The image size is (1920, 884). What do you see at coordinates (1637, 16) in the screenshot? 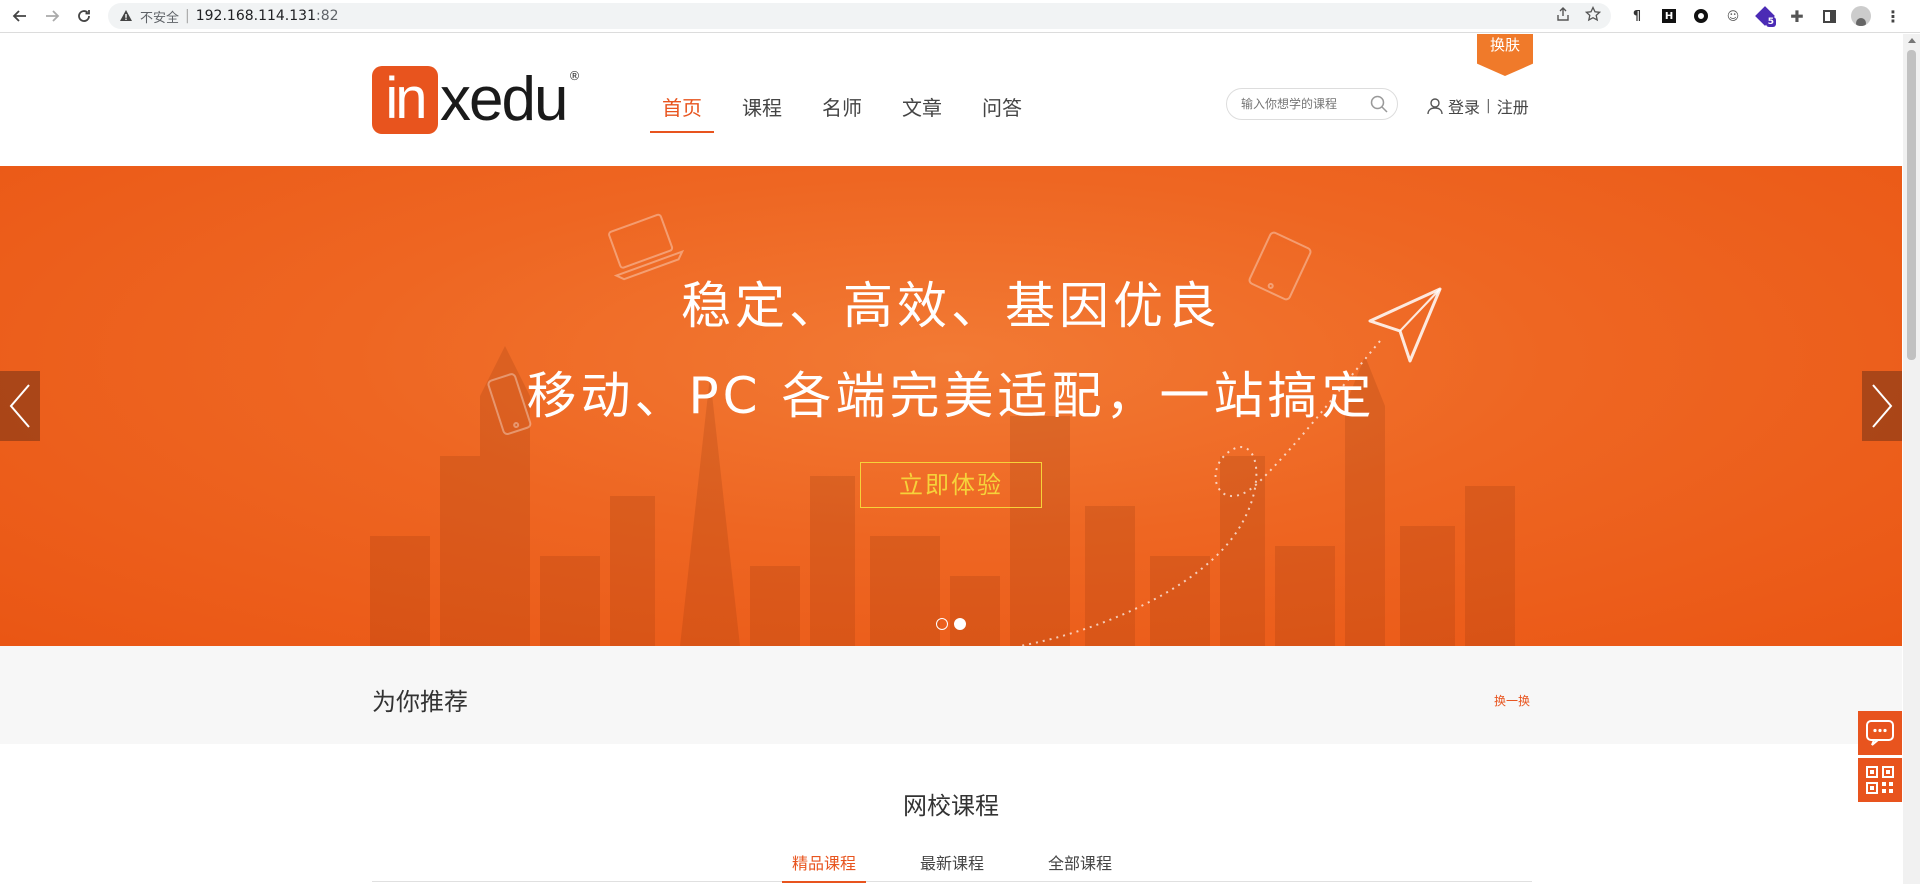
I see `pilcrow-extension-icon: ¶` at bounding box center [1637, 16].